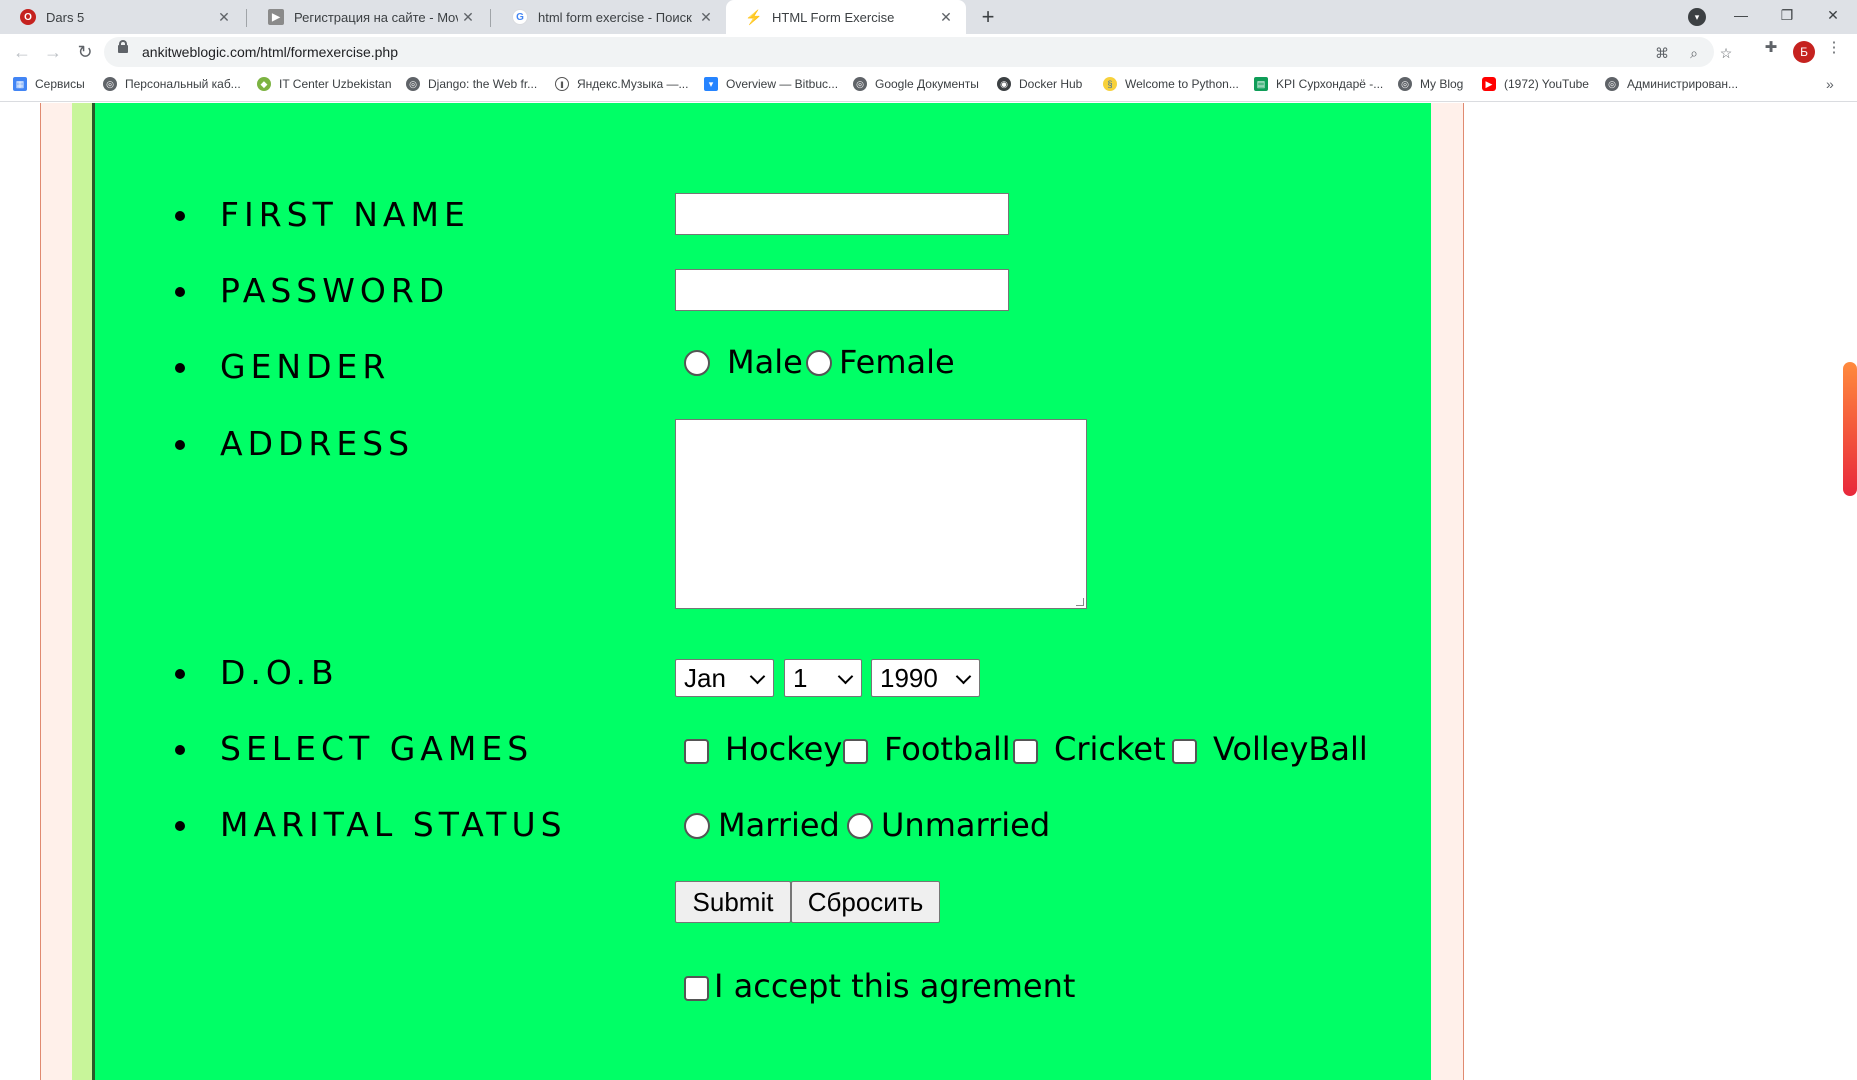 The height and width of the screenshot is (1080, 1857). What do you see at coordinates (779, 825) in the screenshot?
I see `married-label: Married` at bounding box center [779, 825].